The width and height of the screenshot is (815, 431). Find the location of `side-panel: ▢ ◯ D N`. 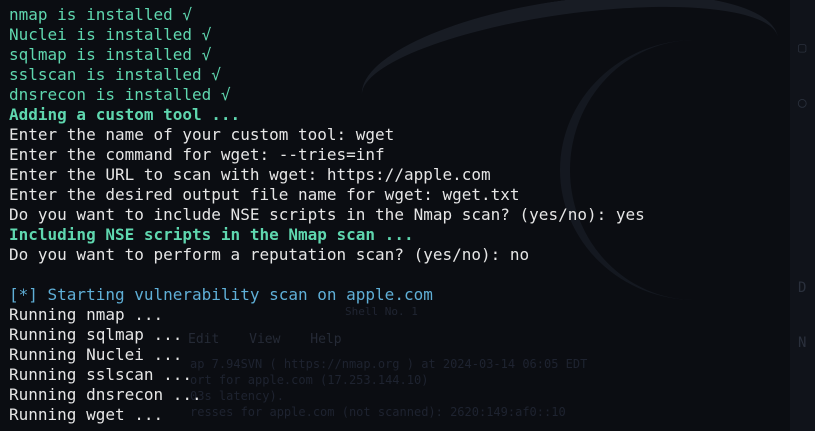

side-panel: ▢ ◯ D N is located at coordinates (802, 215).